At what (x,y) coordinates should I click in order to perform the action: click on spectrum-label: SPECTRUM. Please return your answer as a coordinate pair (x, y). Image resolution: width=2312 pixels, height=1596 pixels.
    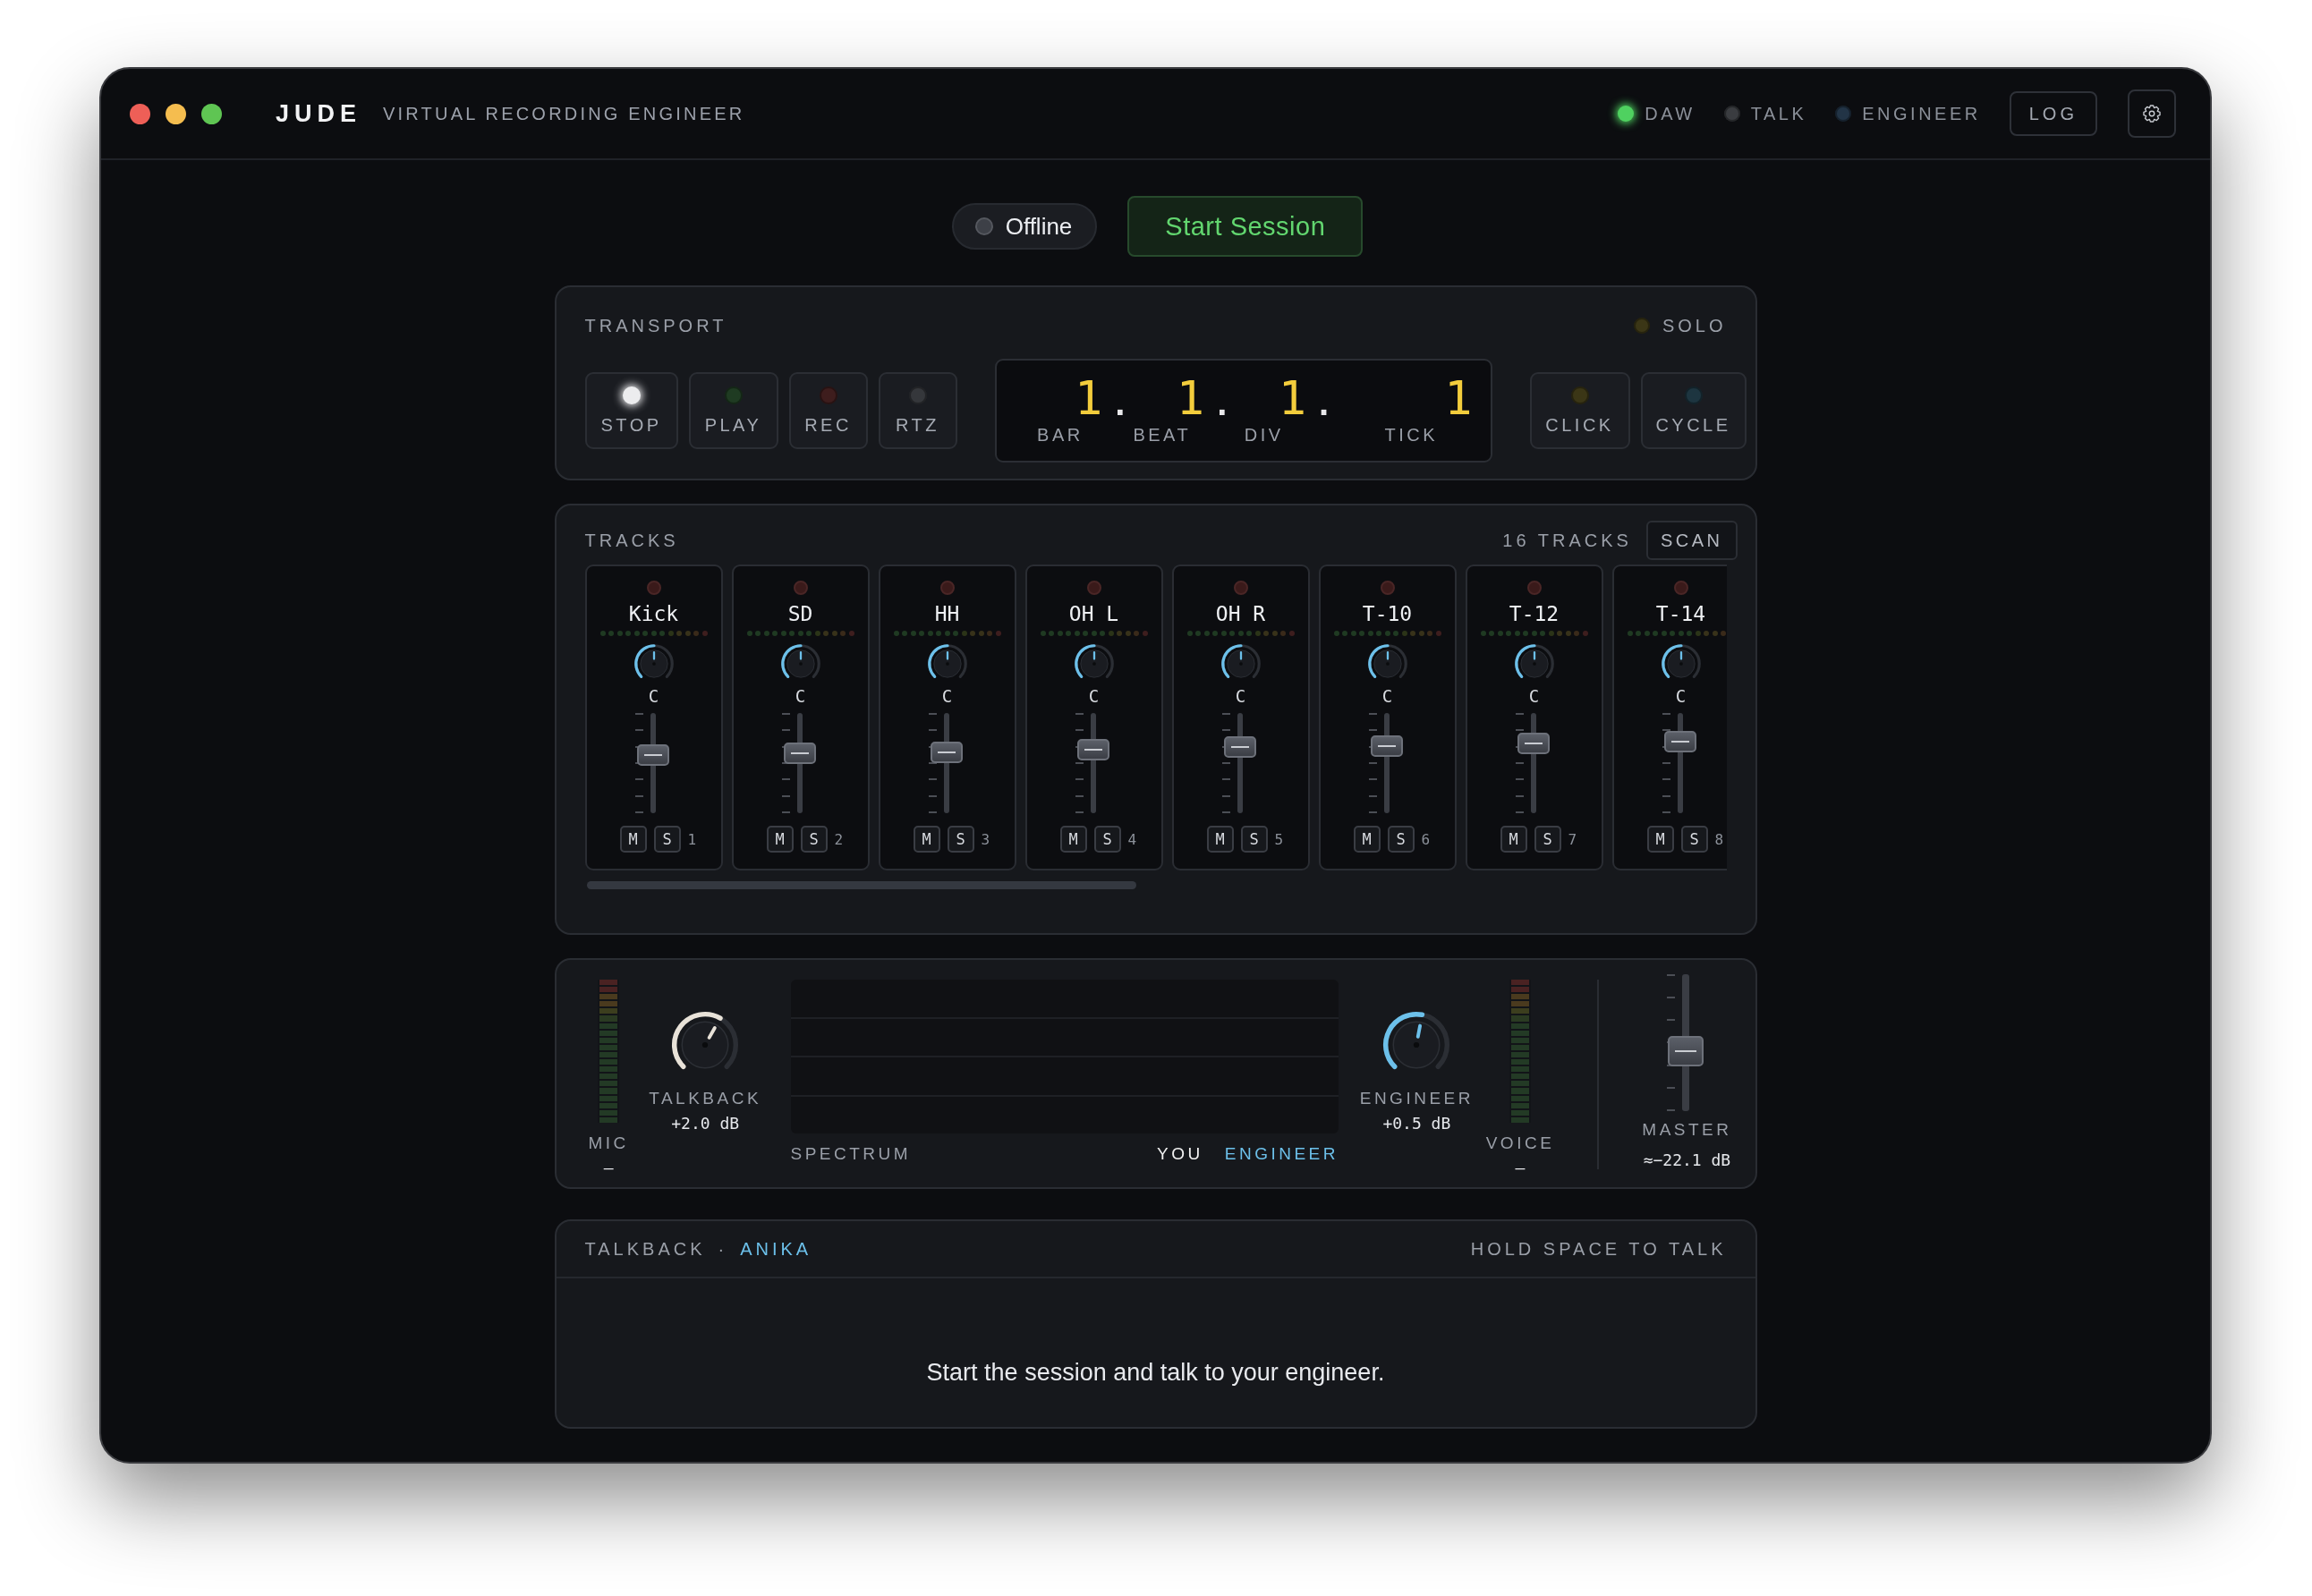
    Looking at the image, I should click on (851, 1154).